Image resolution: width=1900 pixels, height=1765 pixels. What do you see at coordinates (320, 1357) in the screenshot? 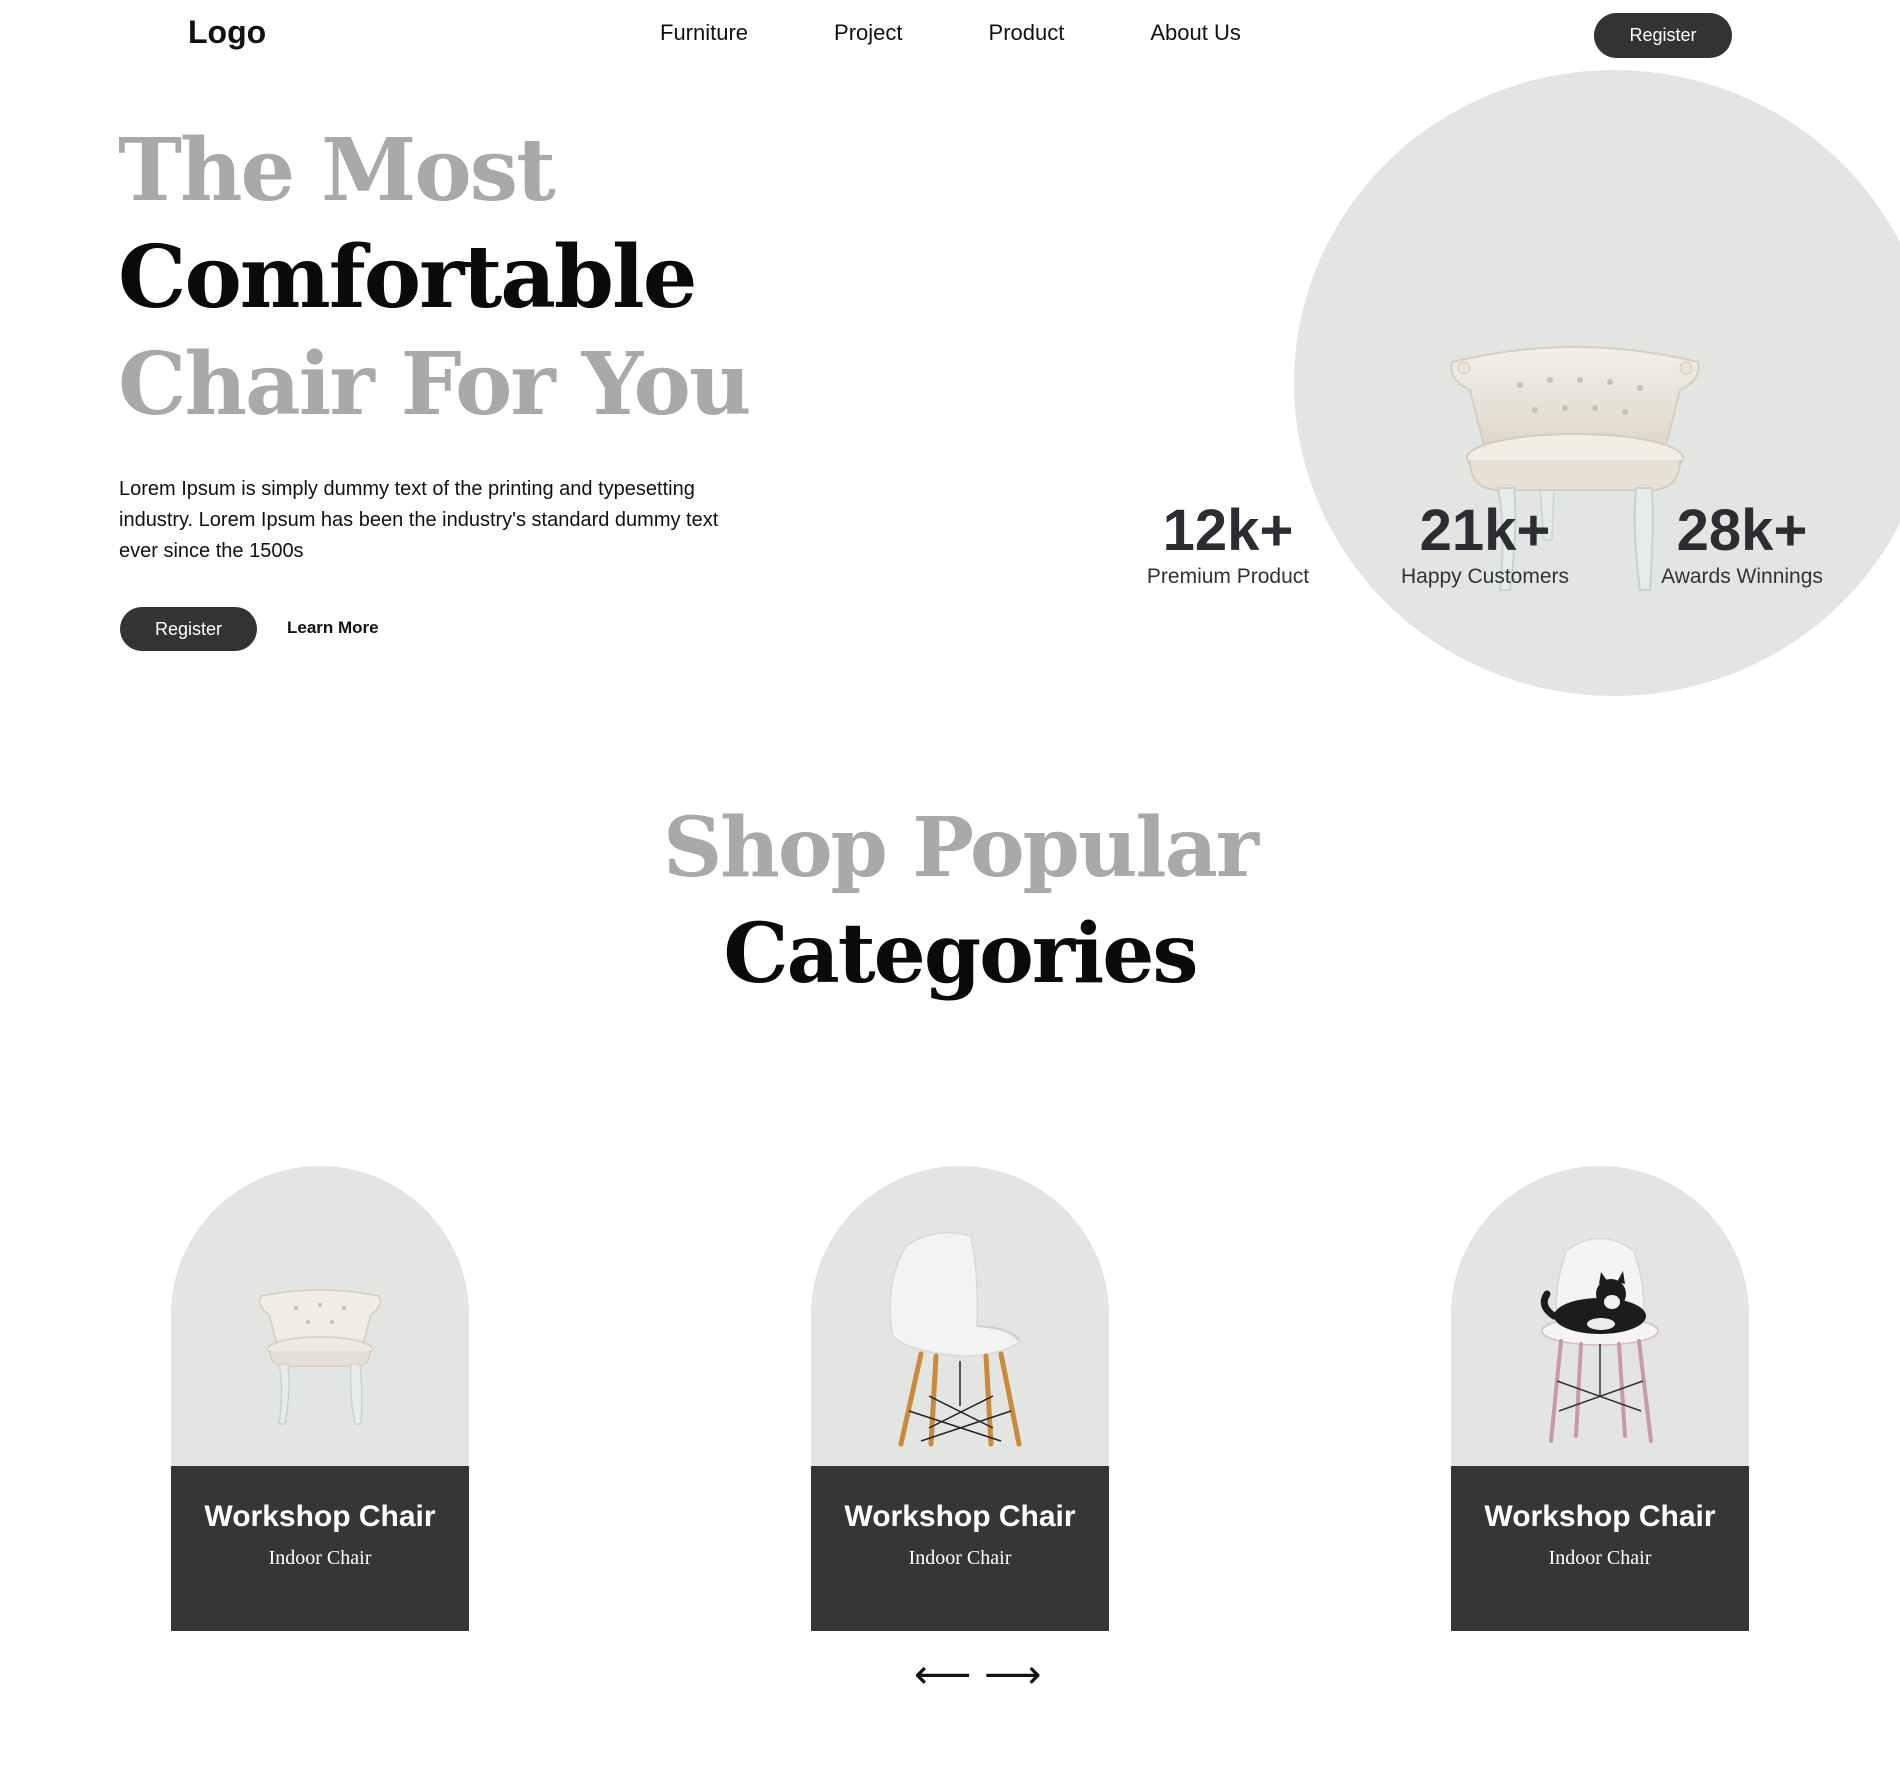
I see `tufted-armchair-image` at bounding box center [320, 1357].